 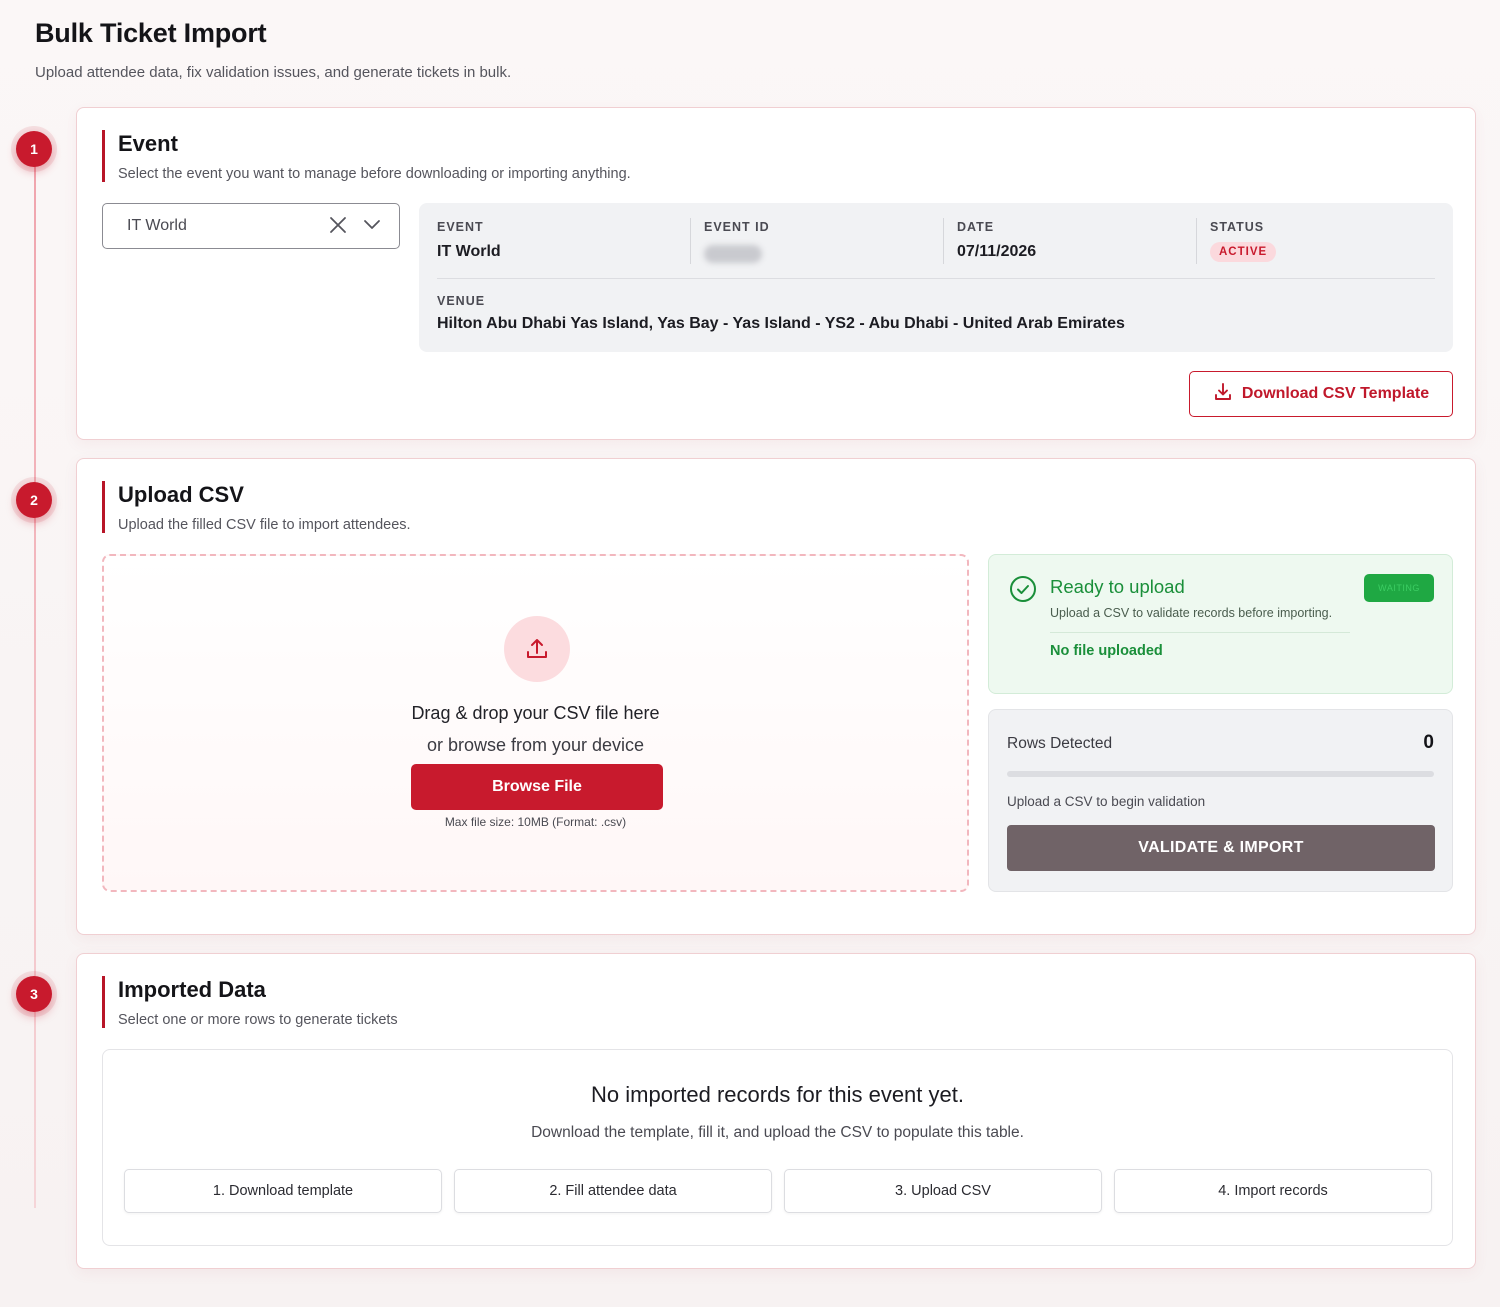 I want to click on status-badge: ACTIVE, so click(x=1243, y=252).